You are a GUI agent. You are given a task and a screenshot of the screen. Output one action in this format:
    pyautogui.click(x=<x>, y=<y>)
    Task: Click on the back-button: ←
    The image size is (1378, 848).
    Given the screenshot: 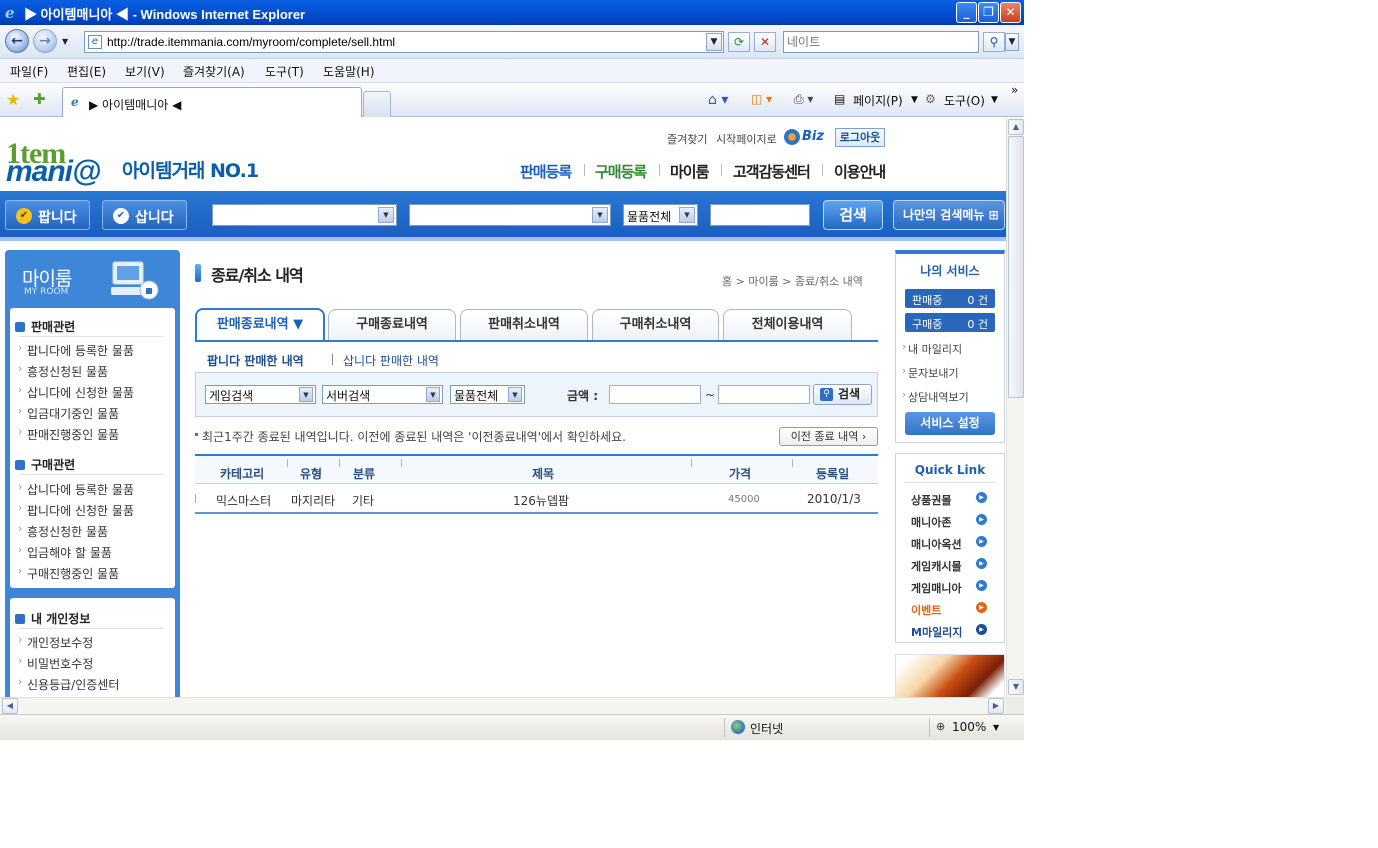 What is the action you would take?
    pyautogui.click(x=17, y=41)
    